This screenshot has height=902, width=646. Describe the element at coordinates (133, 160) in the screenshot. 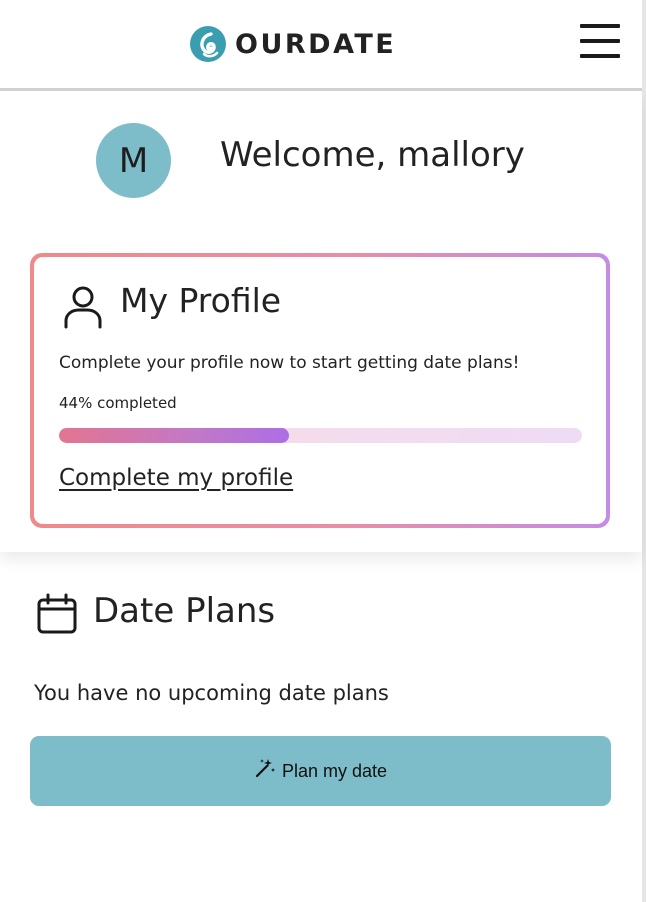

I see `avatar: M` at that location.